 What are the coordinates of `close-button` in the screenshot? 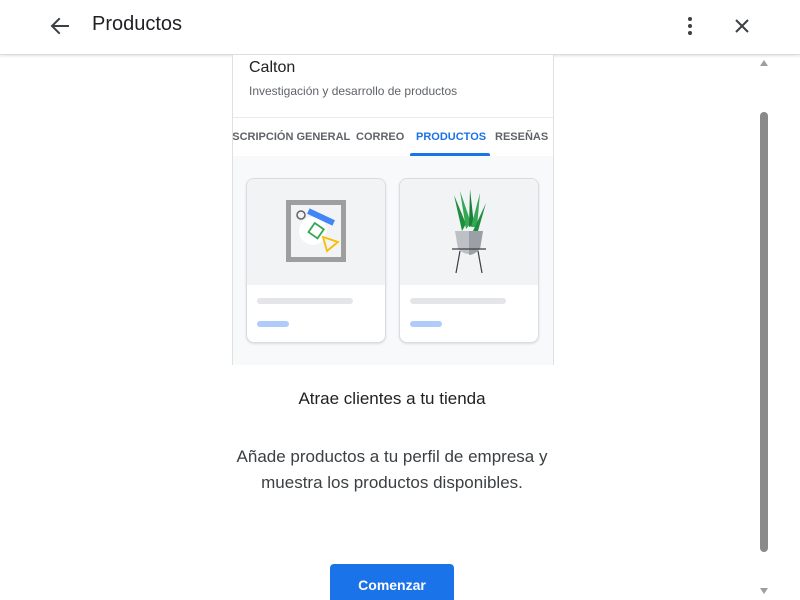 It's located at (742, 26).